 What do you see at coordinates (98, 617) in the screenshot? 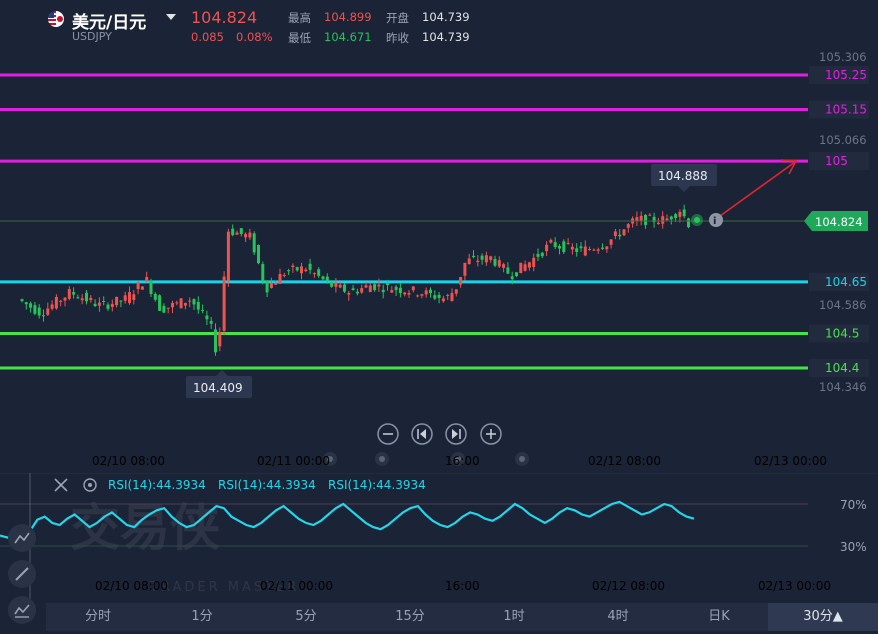
I see `tf-tick: 分时` at bounding box center [98, 617].